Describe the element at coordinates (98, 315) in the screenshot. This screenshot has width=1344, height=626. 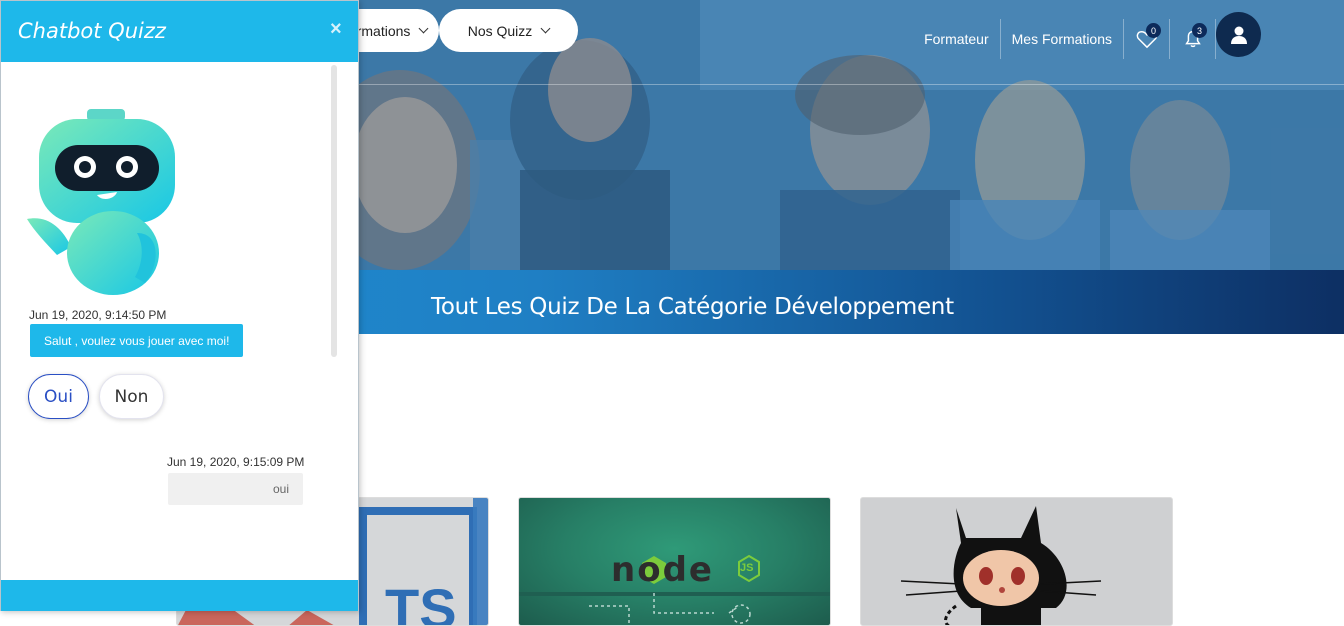
I see `bot-message-timestamp: Jun 19, 2020, 9:14:50 PM` at that location.